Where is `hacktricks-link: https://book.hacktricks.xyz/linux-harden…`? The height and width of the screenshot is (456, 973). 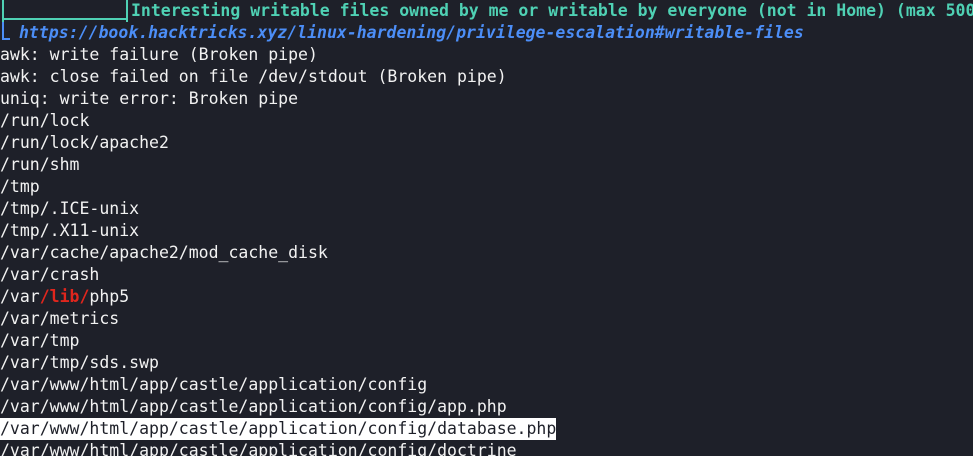
hacktricks-link: https://book.hacktricks.xyz/linux-harden… is located at coordinates (411, 33).